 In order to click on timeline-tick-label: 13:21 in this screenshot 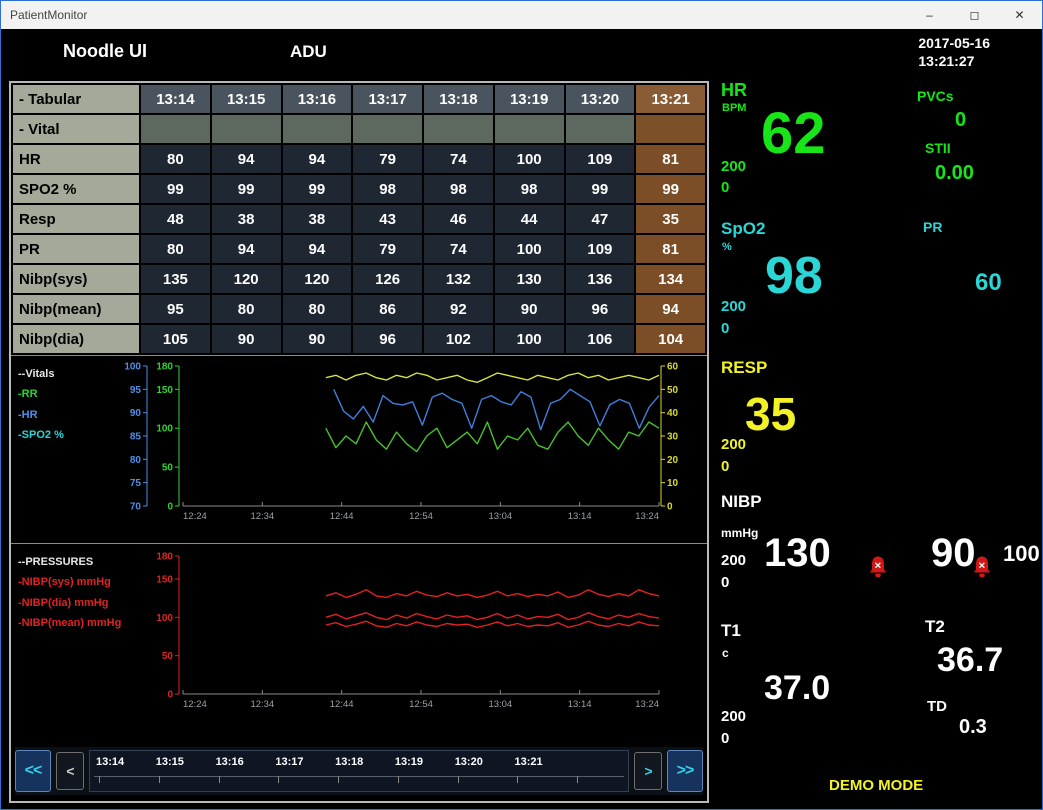, I will do `click(538, 771)`.